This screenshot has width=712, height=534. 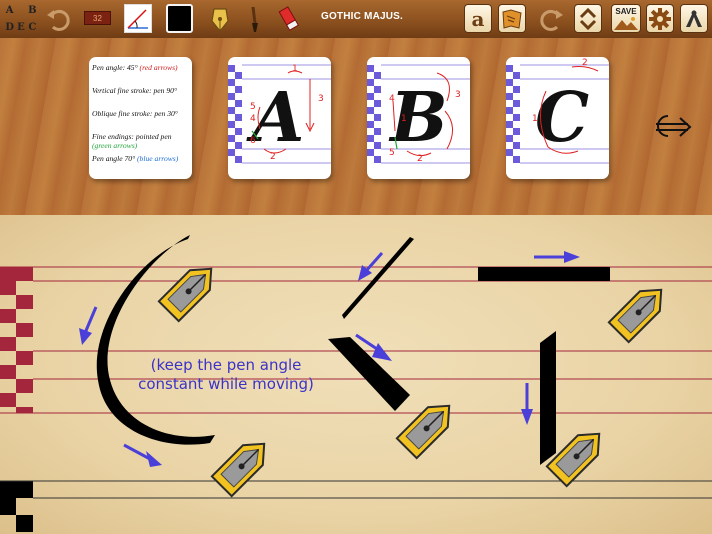 I want to click on card-letter-b: B, so click(x=417, y=118).